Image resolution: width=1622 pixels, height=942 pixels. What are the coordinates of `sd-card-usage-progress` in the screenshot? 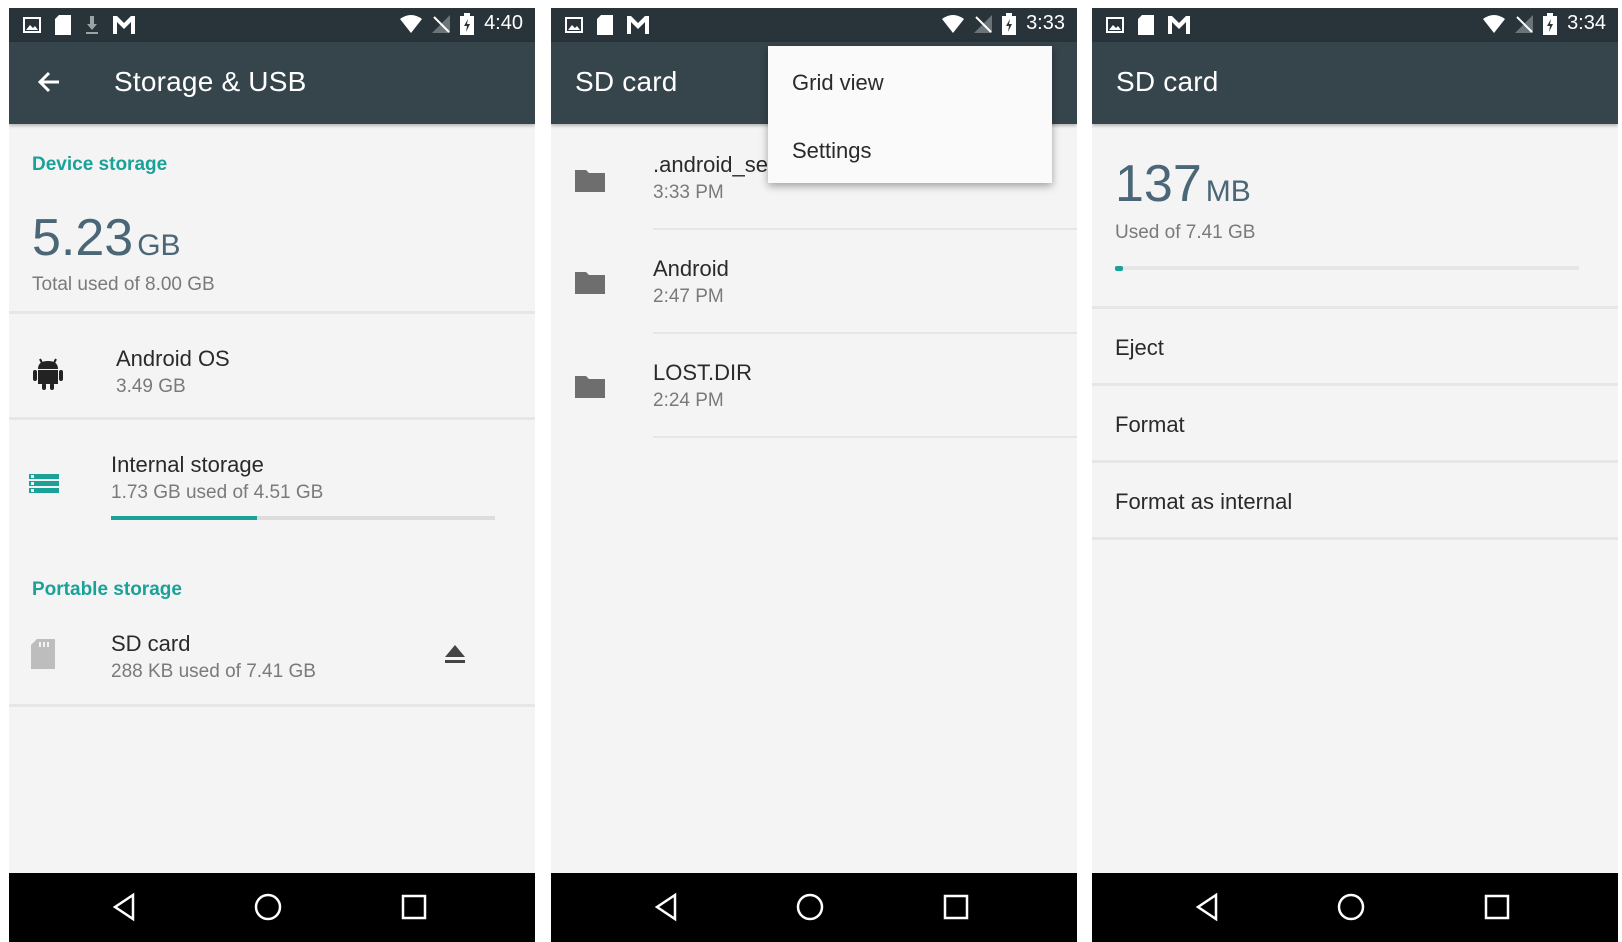 It's located at (1347, 268).